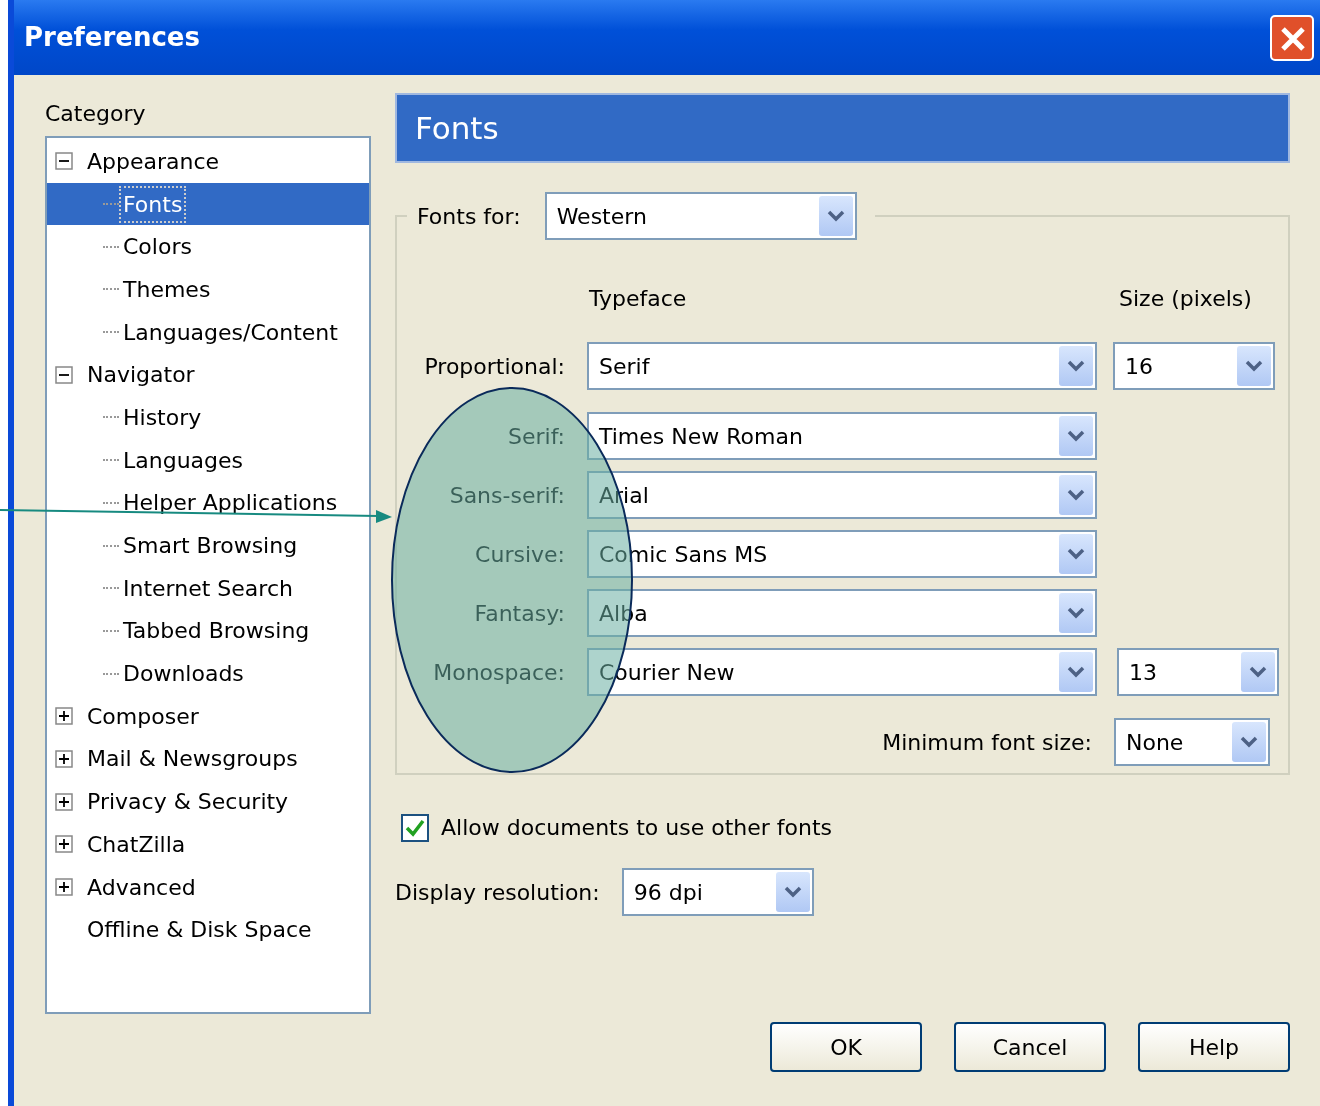 The width and height of the screenshot is (1320, 1106). I want to click on tree-item: Themes, so click(167, 289).